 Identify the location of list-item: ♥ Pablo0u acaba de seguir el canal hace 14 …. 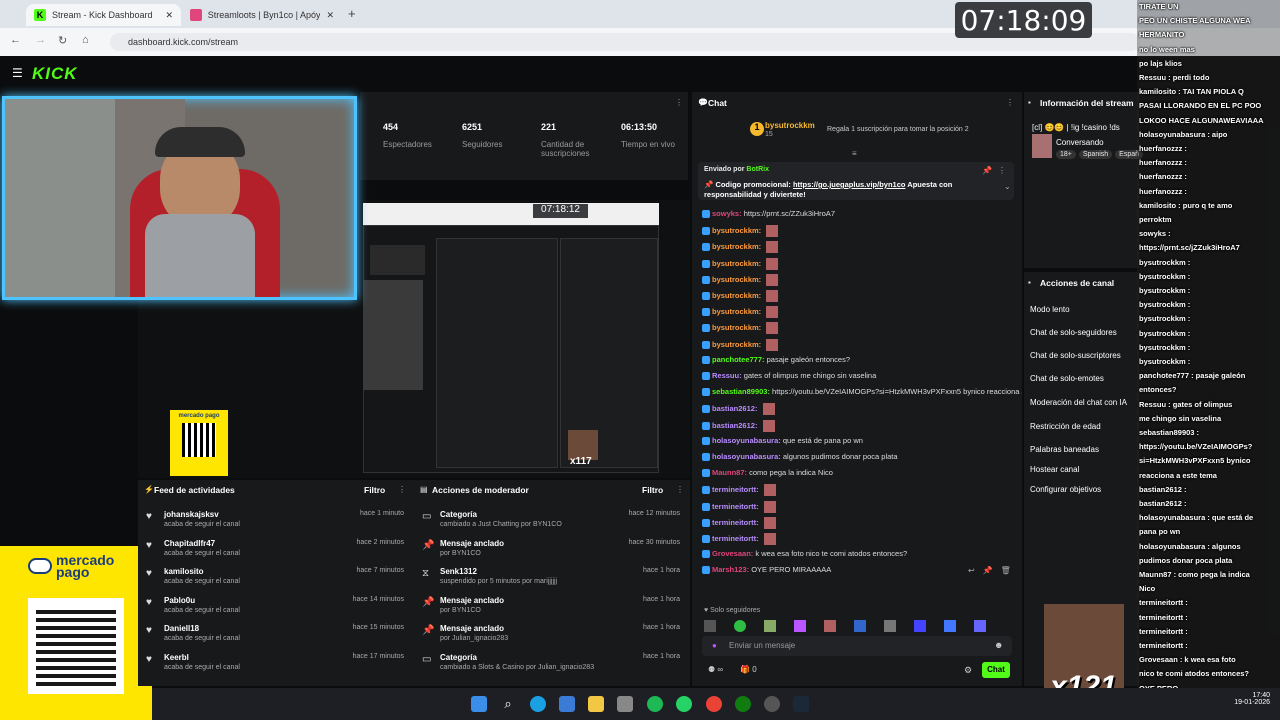
(276, 608).